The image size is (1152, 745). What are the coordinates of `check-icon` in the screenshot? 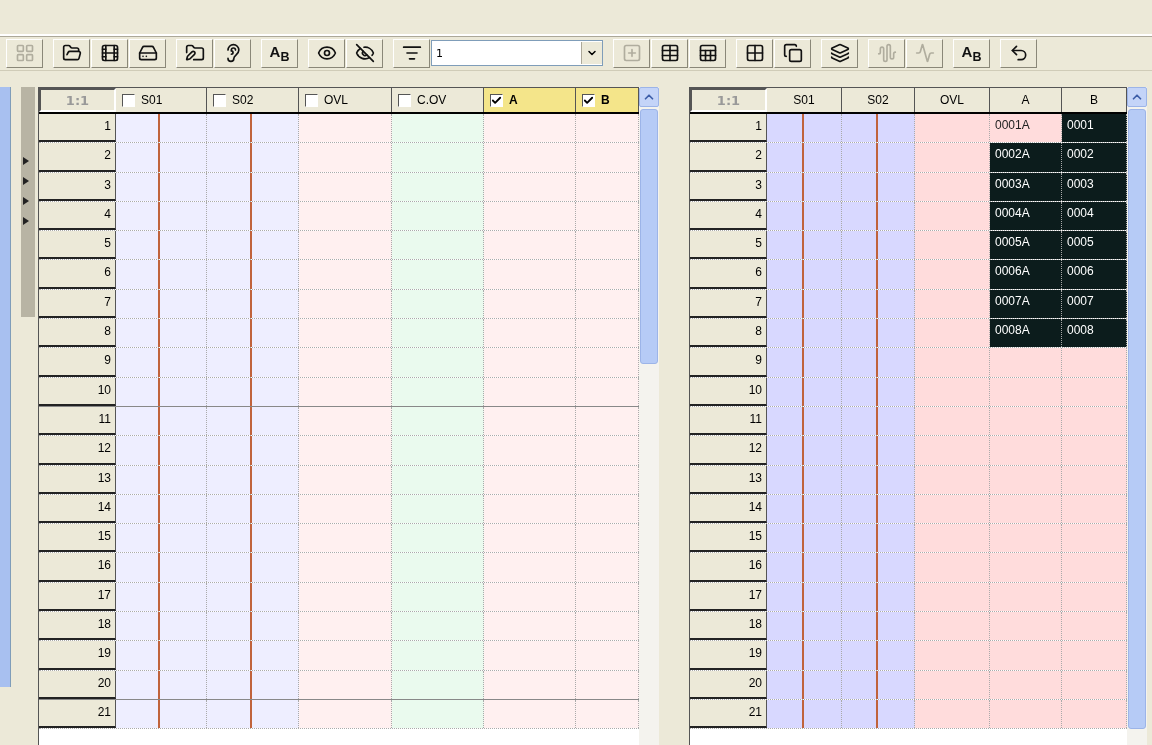 It's located at (588, 100).